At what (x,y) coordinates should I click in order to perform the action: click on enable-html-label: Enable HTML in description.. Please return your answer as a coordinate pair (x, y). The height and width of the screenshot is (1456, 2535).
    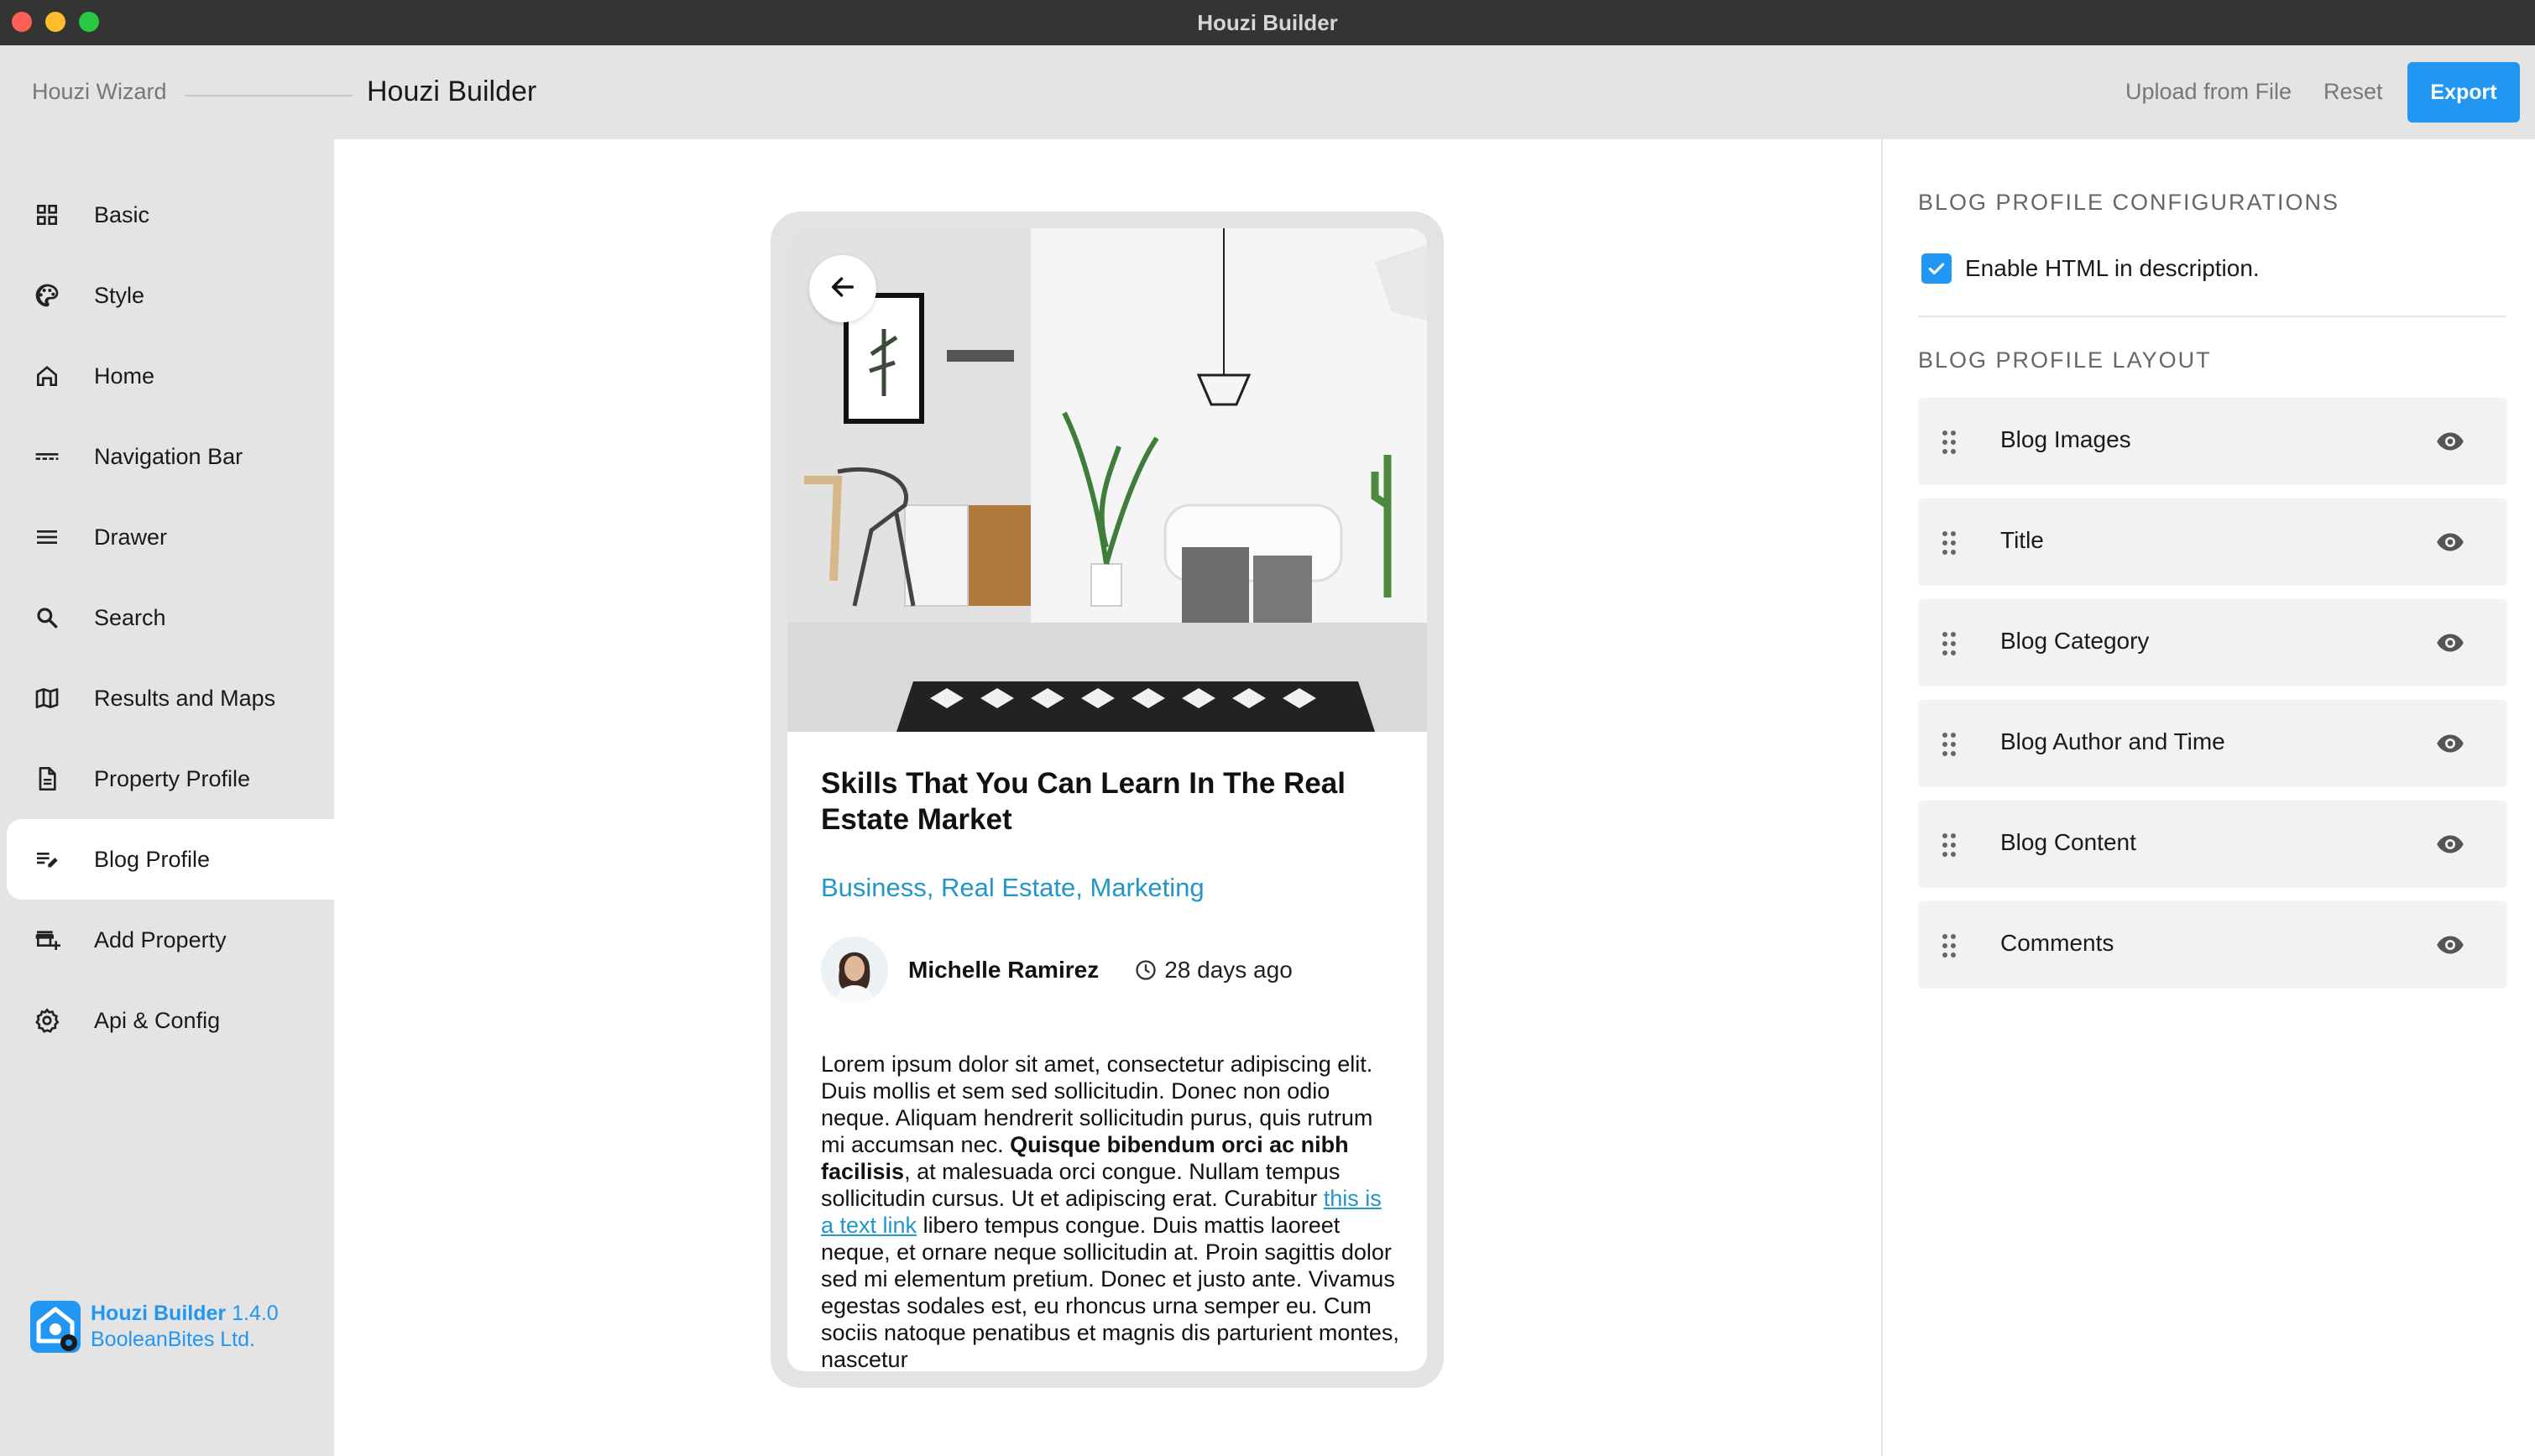
    Looking at the image, I should click on (2113, 268).